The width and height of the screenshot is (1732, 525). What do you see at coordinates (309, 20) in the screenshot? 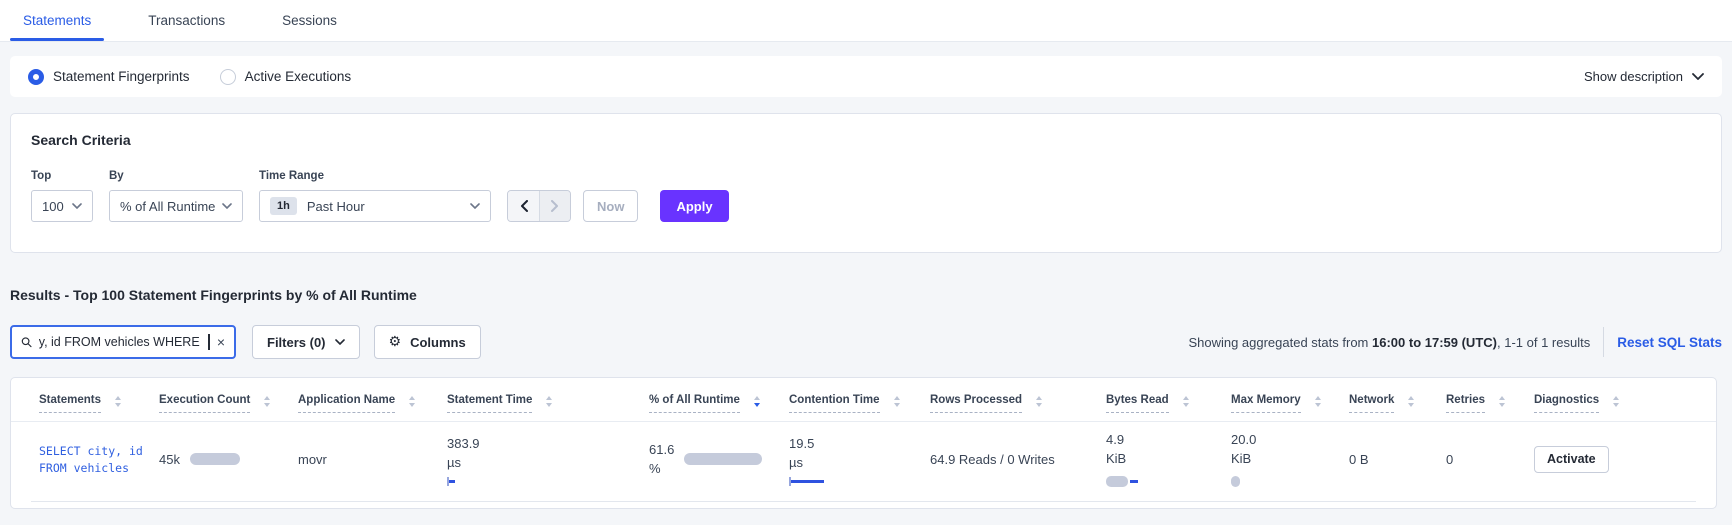
I see `tab-sessions: Sessions` at bounding box center [309, 20].